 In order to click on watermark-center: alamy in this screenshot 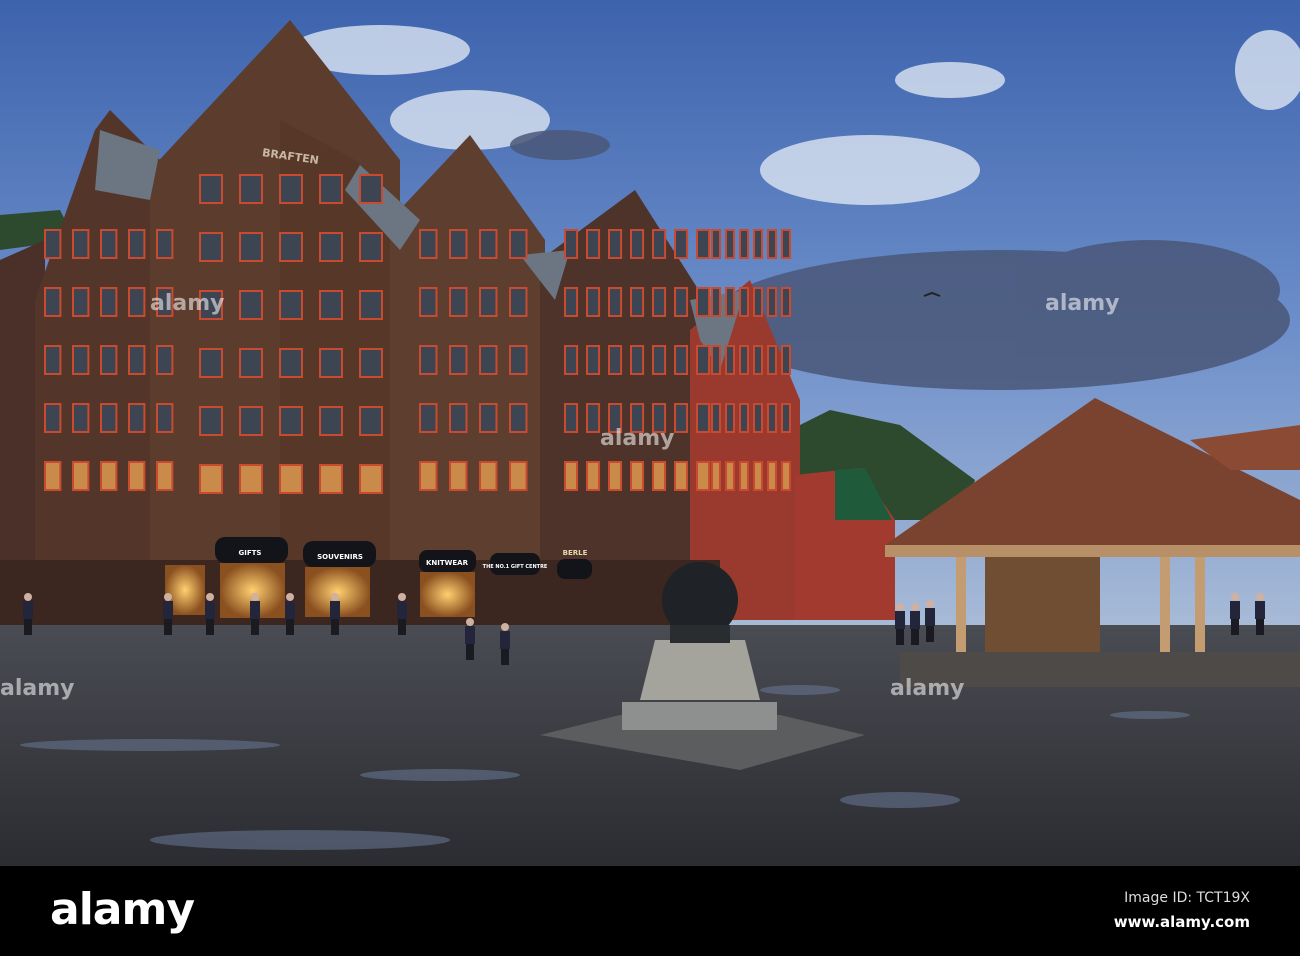, I will do `click(637, 438)`.